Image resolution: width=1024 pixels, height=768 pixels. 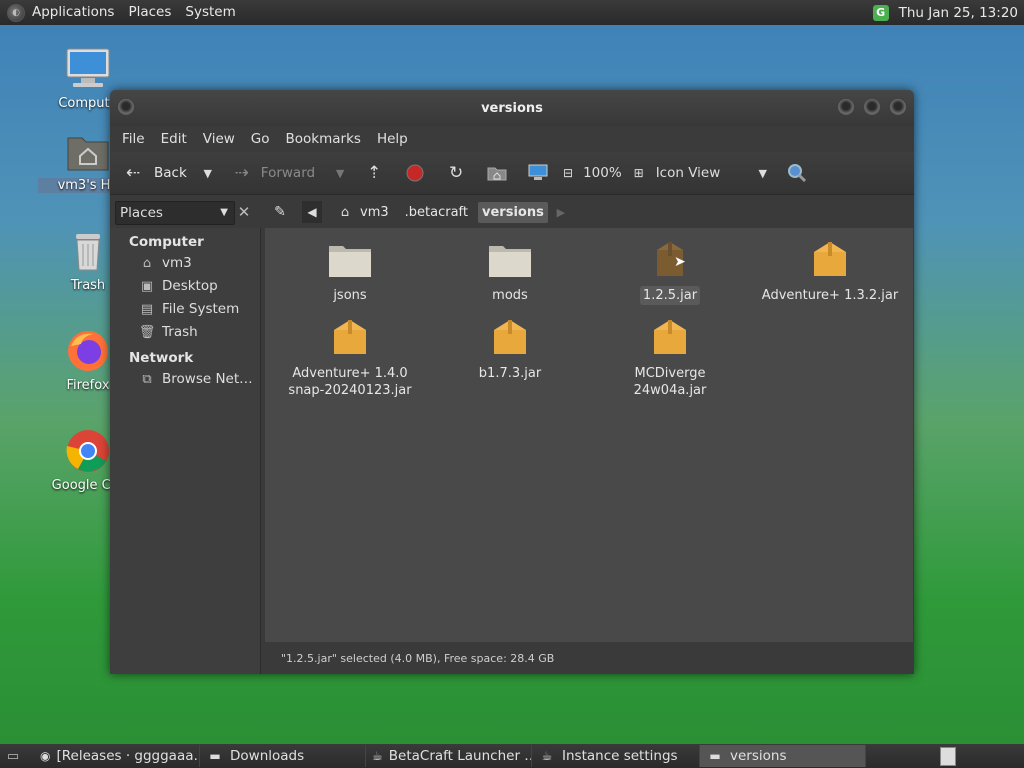 I want to click on clock: Thu Jan 25, 13:20, so click(x=961, y=13).